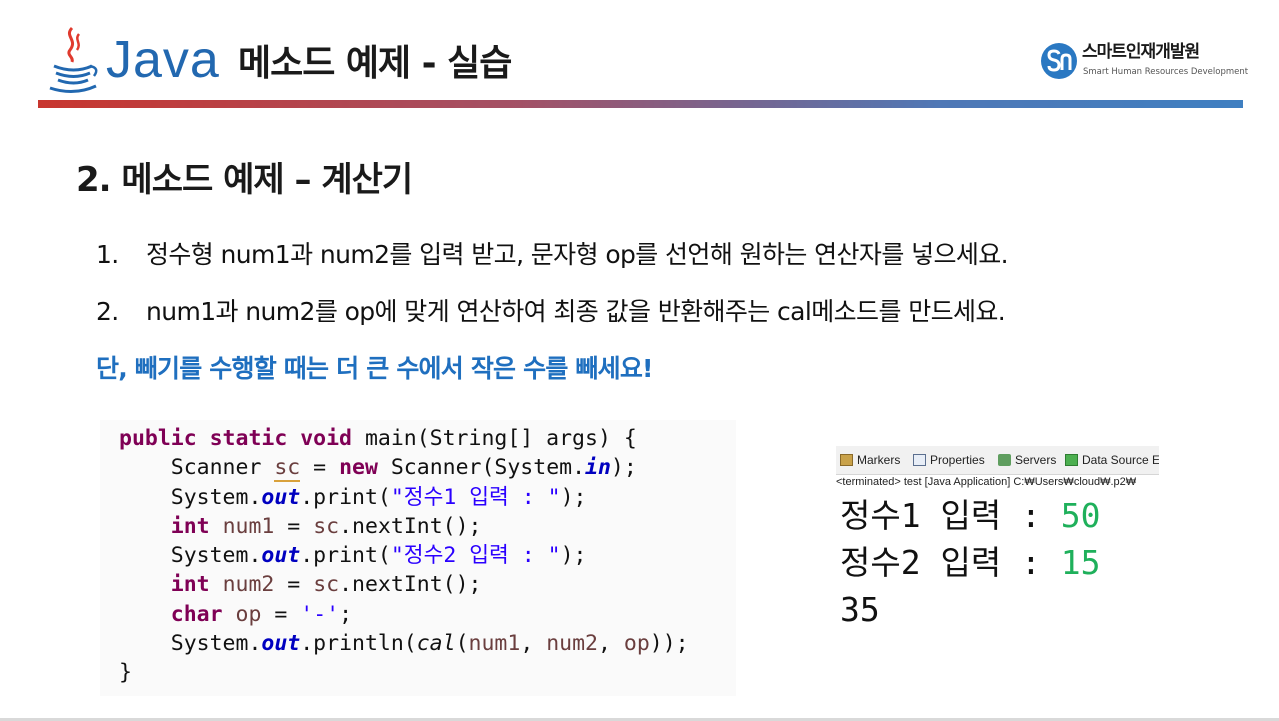 The width and height of the screenshot is (1279, 721). I want to click on code-main-signature: main(String[] args) {, so click(500, 438).